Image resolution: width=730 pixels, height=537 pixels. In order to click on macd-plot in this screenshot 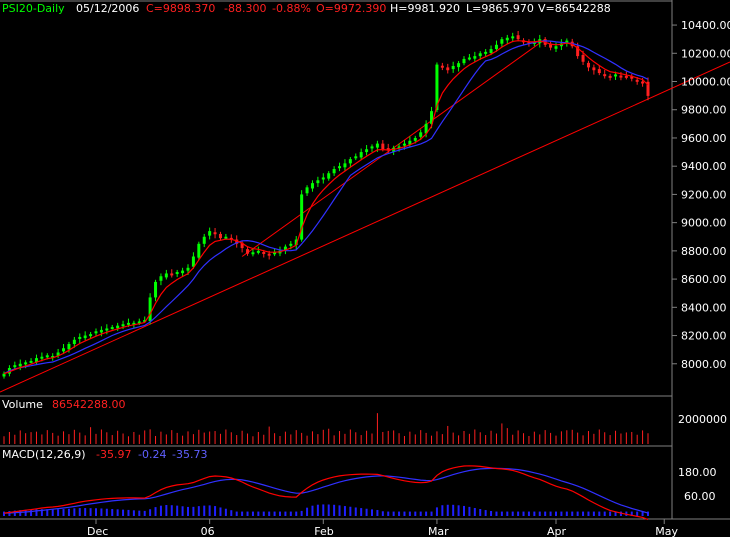, I will do `click(326, 493)`.